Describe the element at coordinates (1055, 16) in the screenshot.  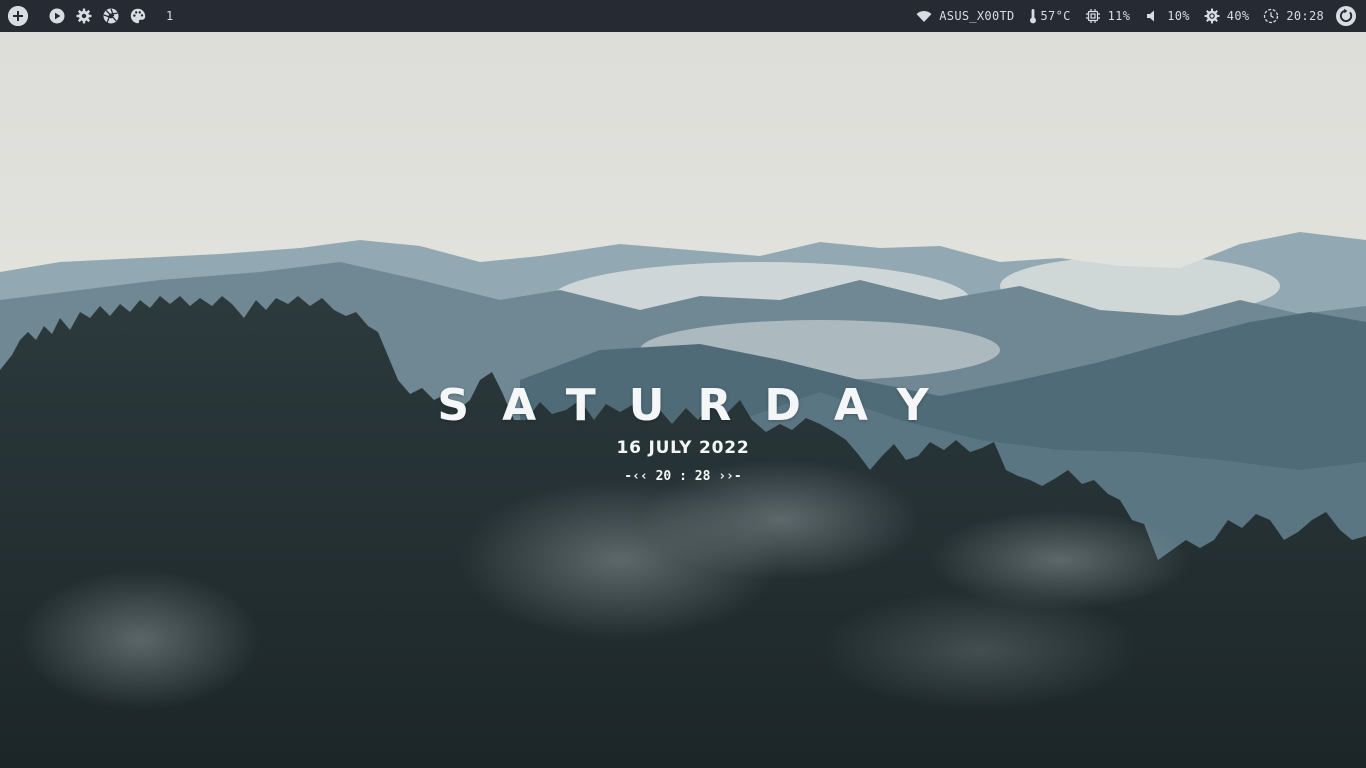
I see `temperature-label: 57°C` at that location.